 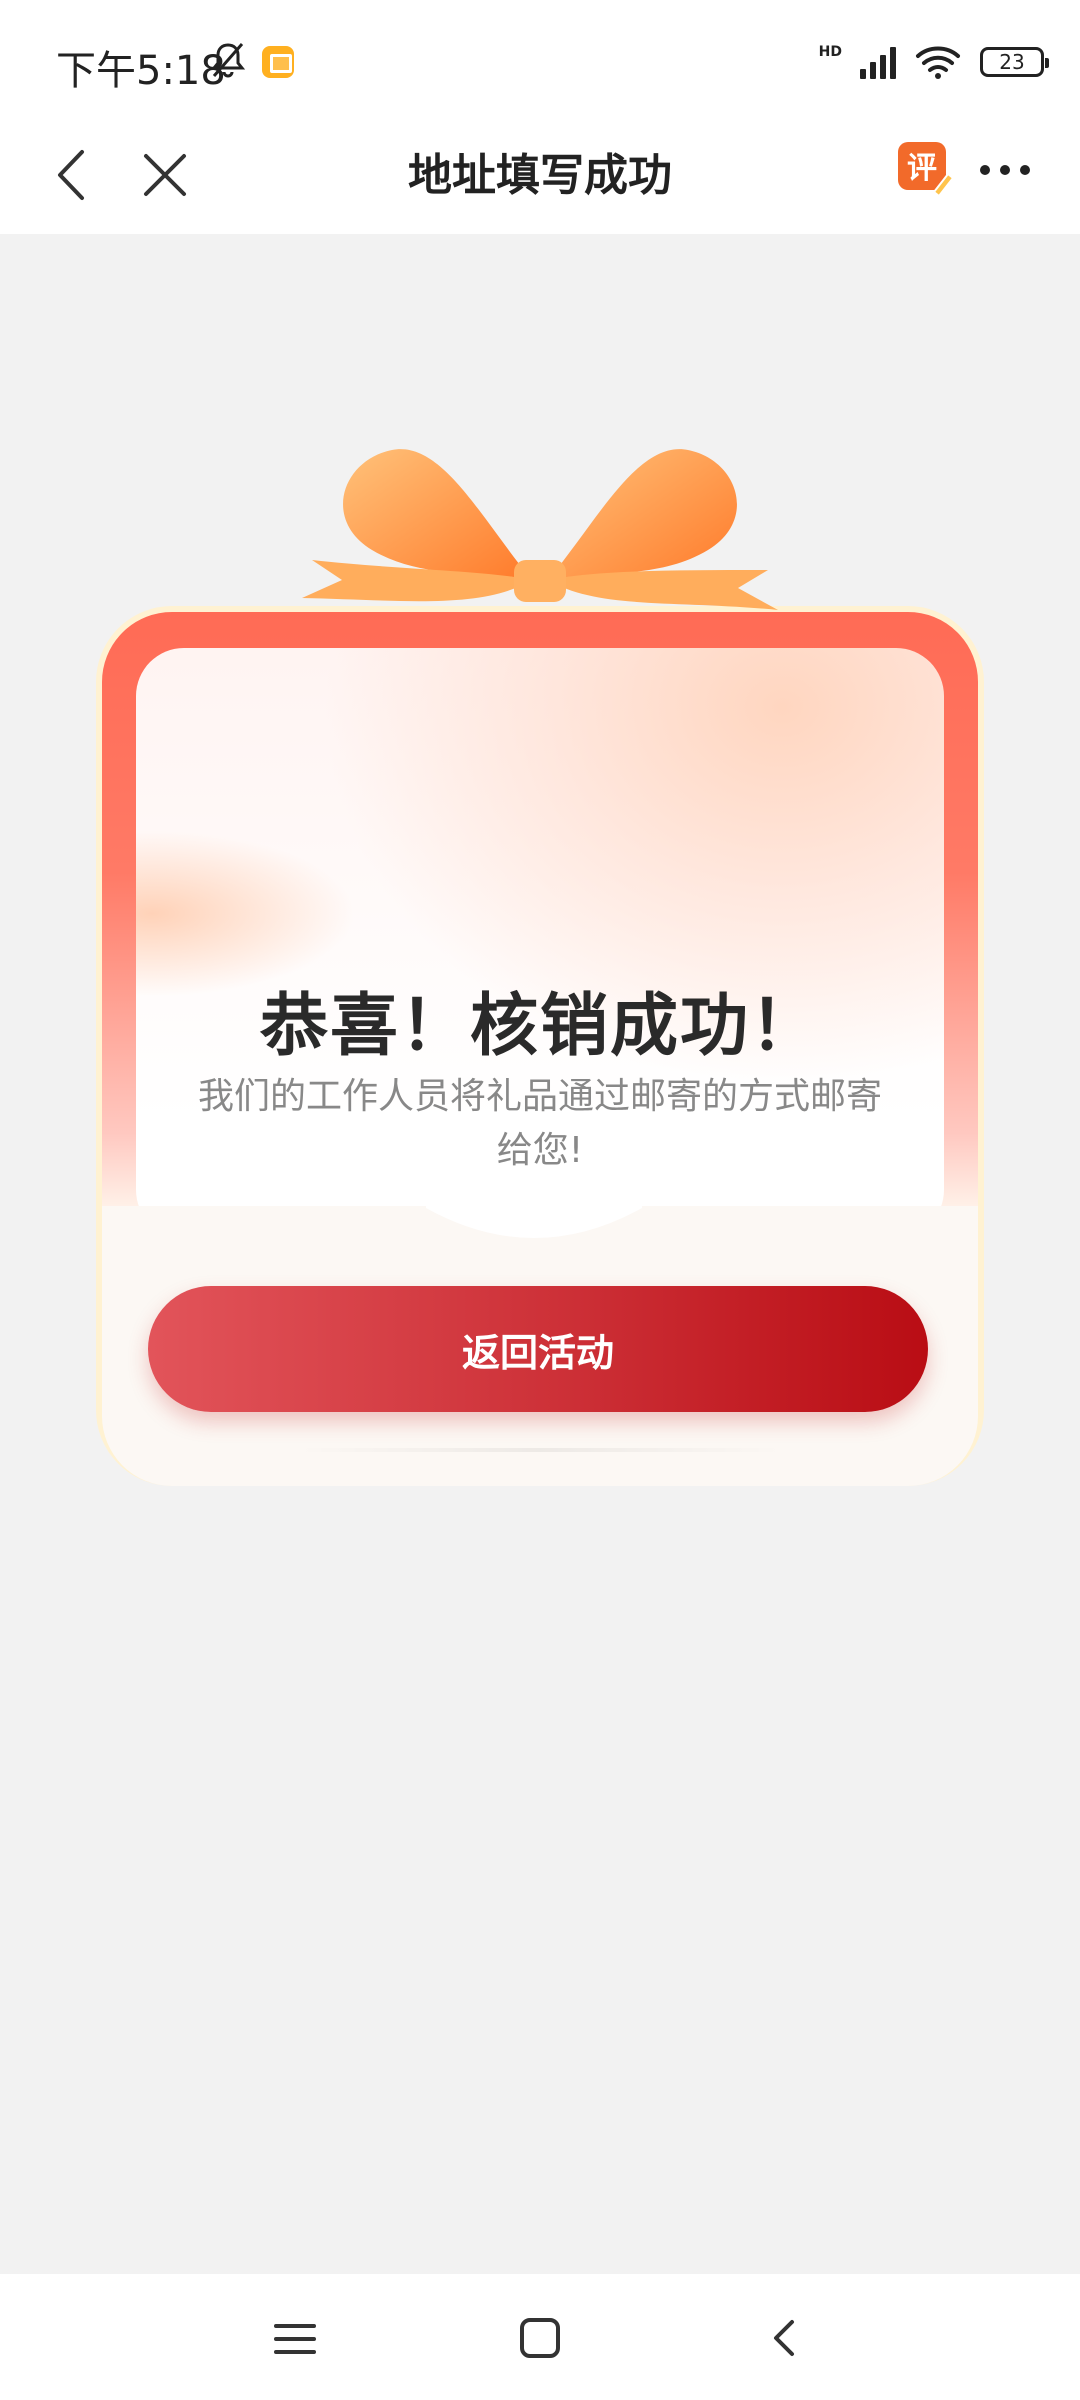 I want to click on battery-icon: 23, so click(x=1014, y=62).